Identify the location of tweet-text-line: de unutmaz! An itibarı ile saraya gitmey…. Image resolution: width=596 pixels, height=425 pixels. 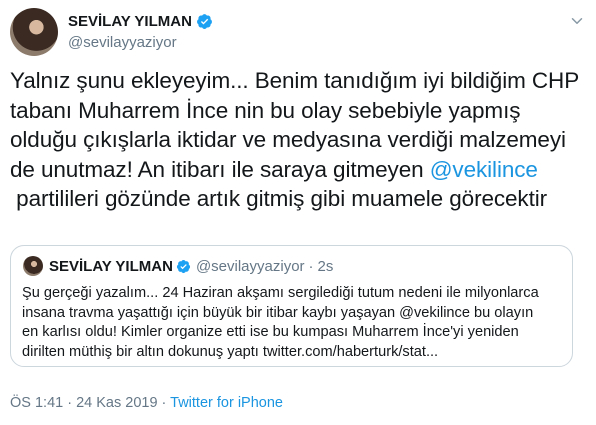
(298, 170).